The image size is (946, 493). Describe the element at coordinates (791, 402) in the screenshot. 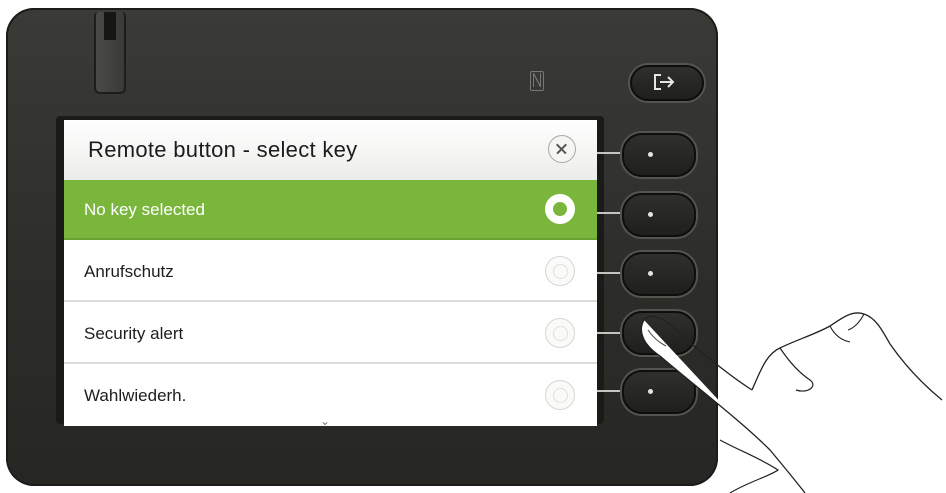

I see `pointing-hand-icon` at that location.